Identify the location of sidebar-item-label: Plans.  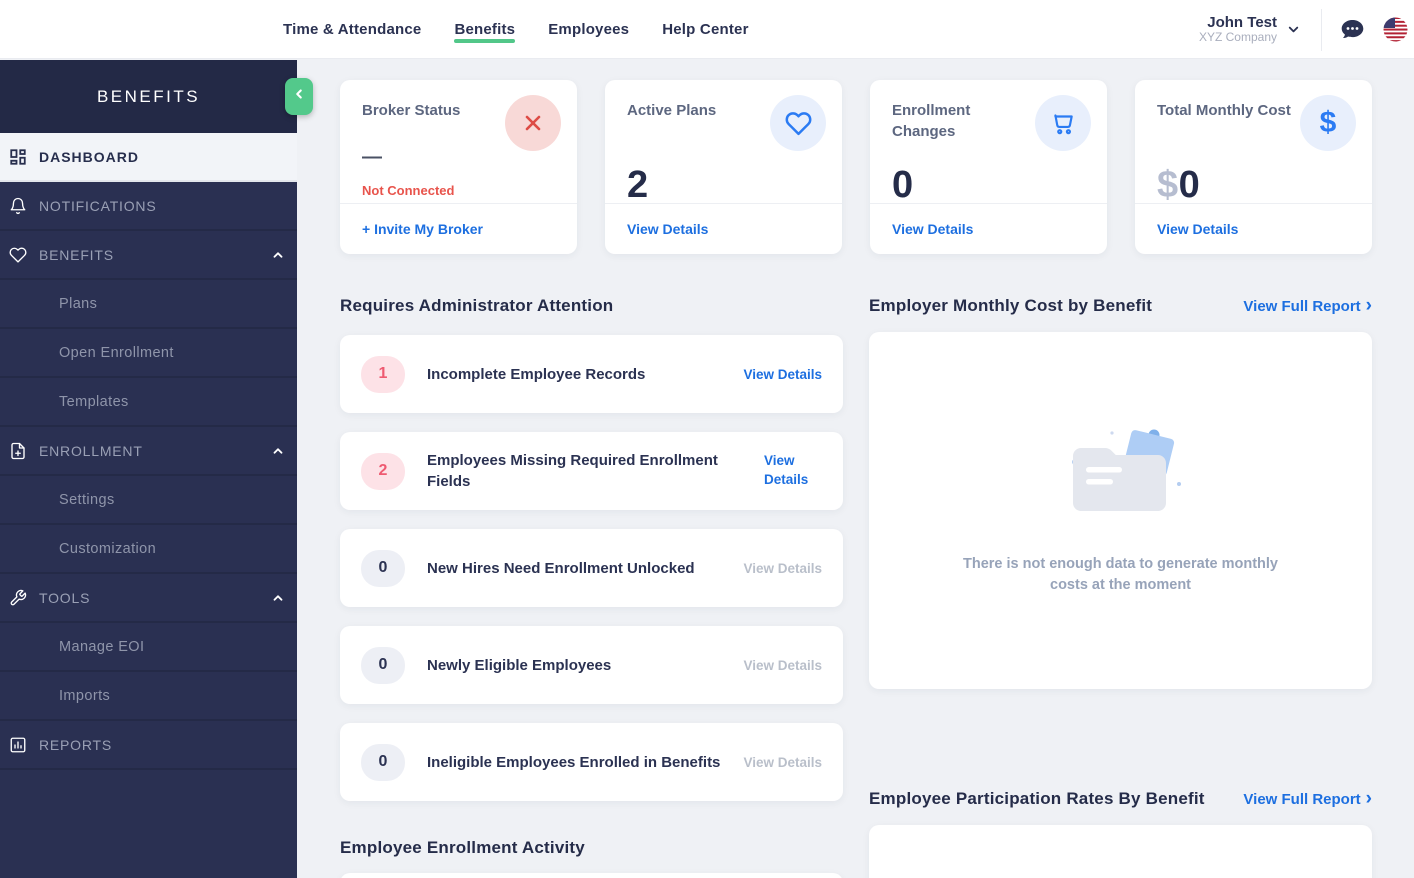
(78, 303).